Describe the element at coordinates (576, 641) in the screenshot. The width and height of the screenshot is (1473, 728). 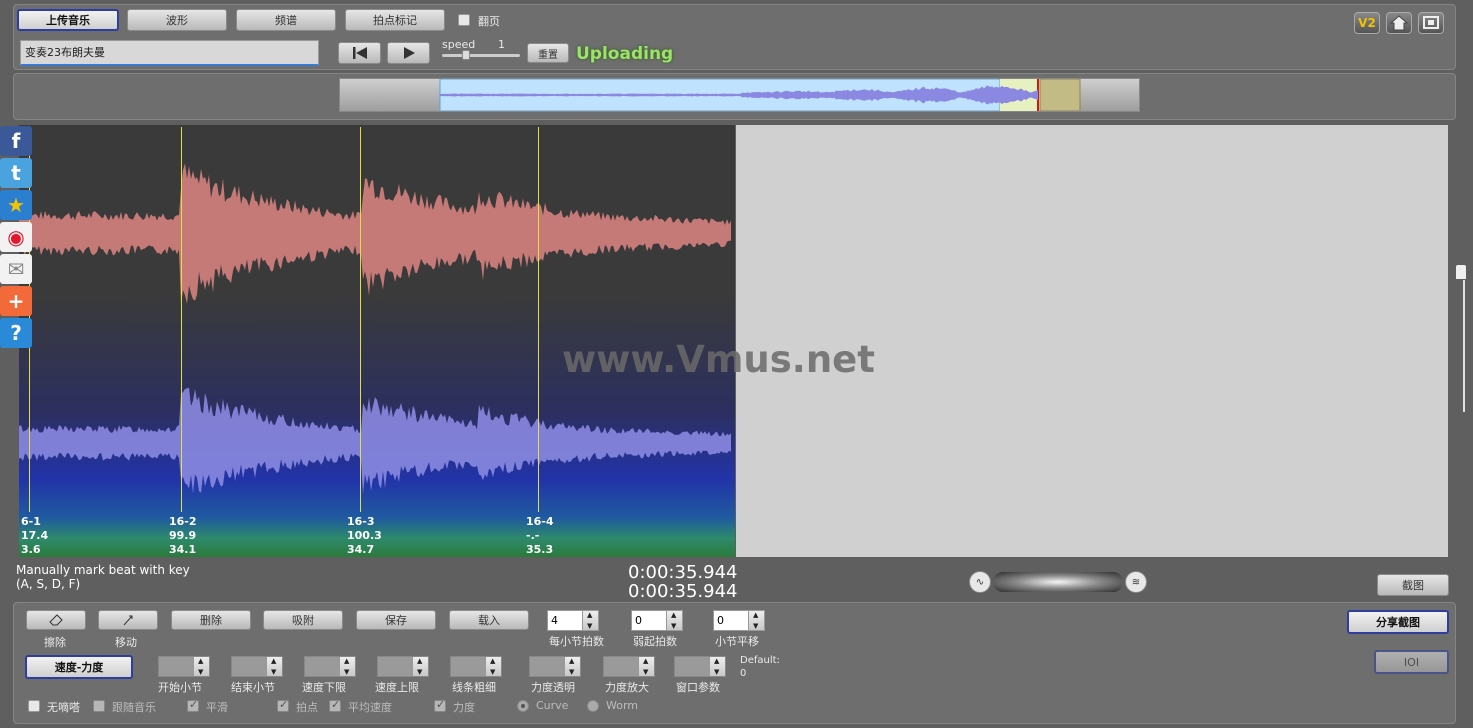
I see `beats-per-bar-label: 每小节拍数` at that location.